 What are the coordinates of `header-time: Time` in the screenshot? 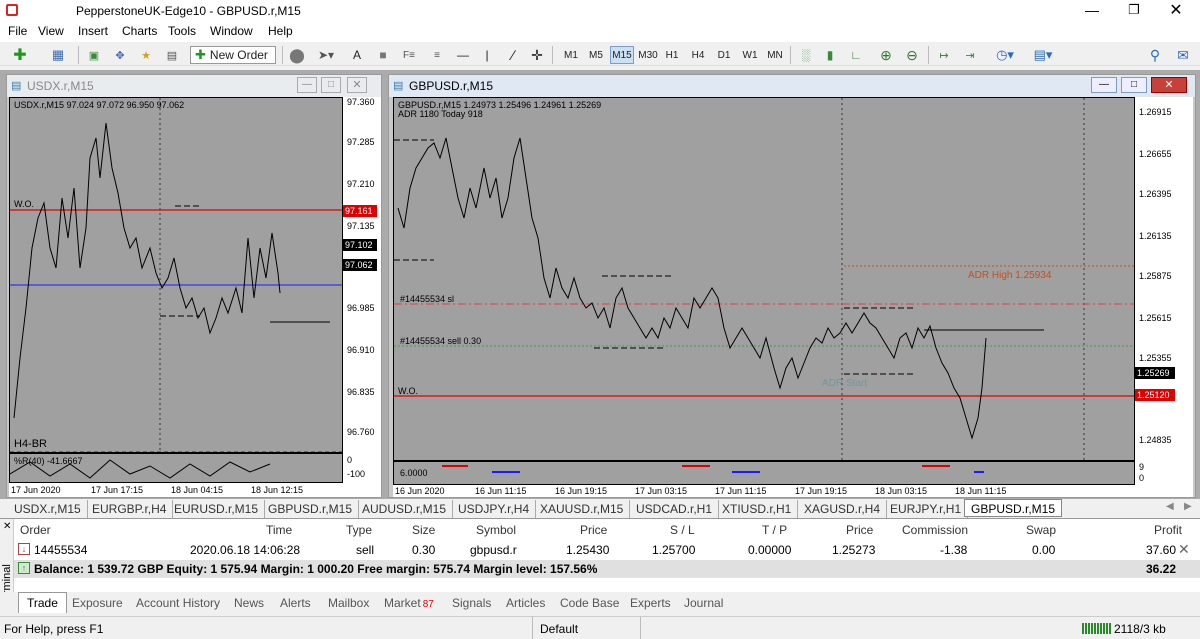 It's located at (279, 530).